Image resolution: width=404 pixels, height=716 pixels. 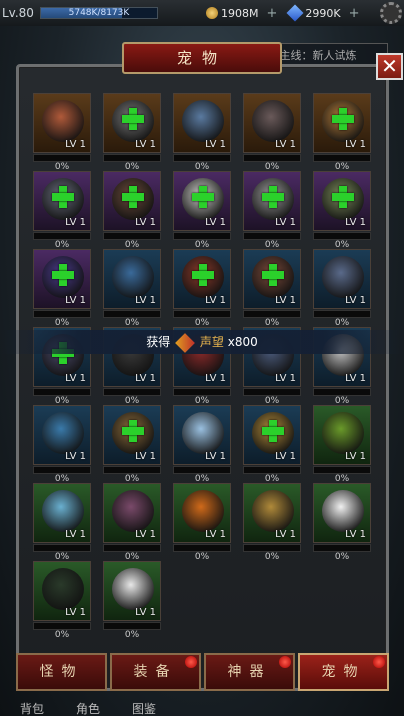 I want to click on add-gem-button: +, so click(x=354, y=13).